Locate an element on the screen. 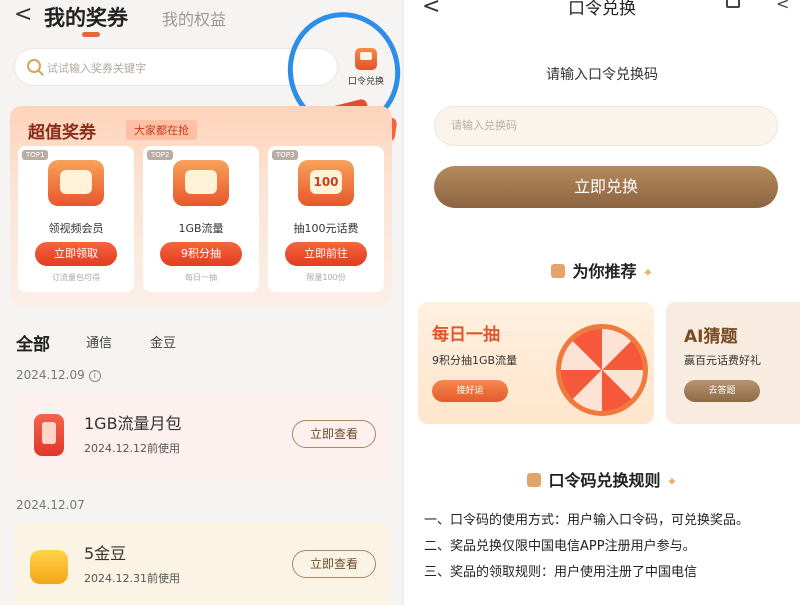  voucher-card: TOP3 100 抽100元话费 立即前往 限量100份 is located at coordinates (326, 219).